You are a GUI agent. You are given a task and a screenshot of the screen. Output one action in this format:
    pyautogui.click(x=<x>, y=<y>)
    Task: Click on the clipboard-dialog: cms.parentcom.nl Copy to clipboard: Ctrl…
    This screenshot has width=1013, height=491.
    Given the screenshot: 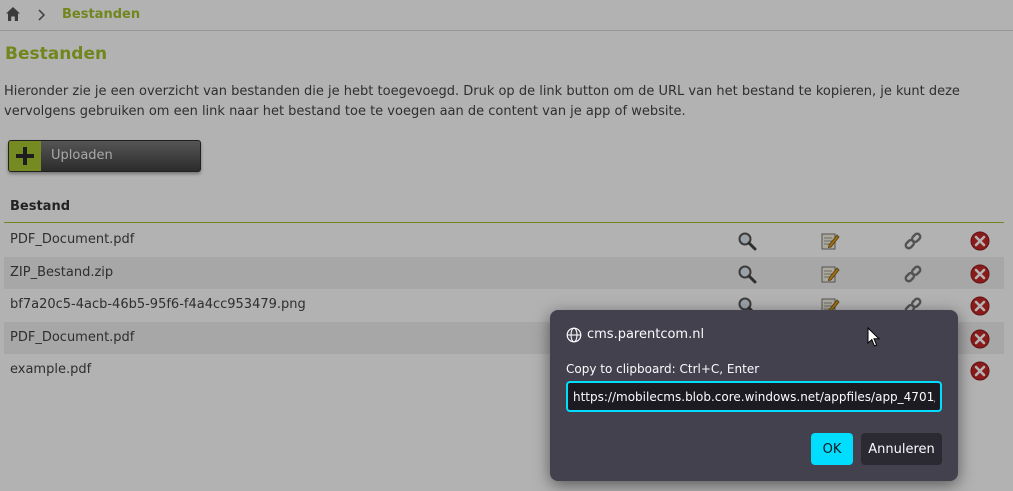 What is the action you would take?
    pyautogui.click(x=754, y=395)
    